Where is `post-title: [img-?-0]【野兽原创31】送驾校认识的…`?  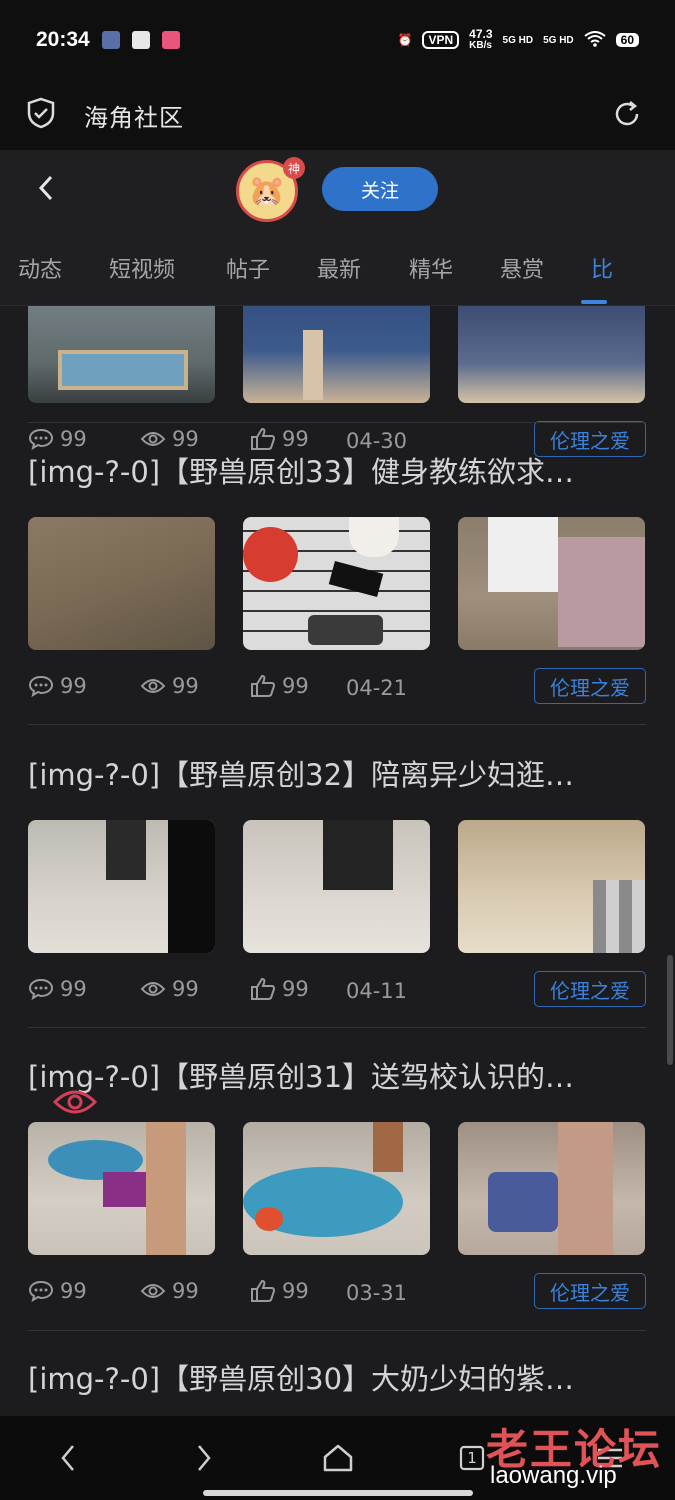
post-title: [img-?-0]【野兽原创31】送驾校认识的… is located at coordinates (337, 1077).